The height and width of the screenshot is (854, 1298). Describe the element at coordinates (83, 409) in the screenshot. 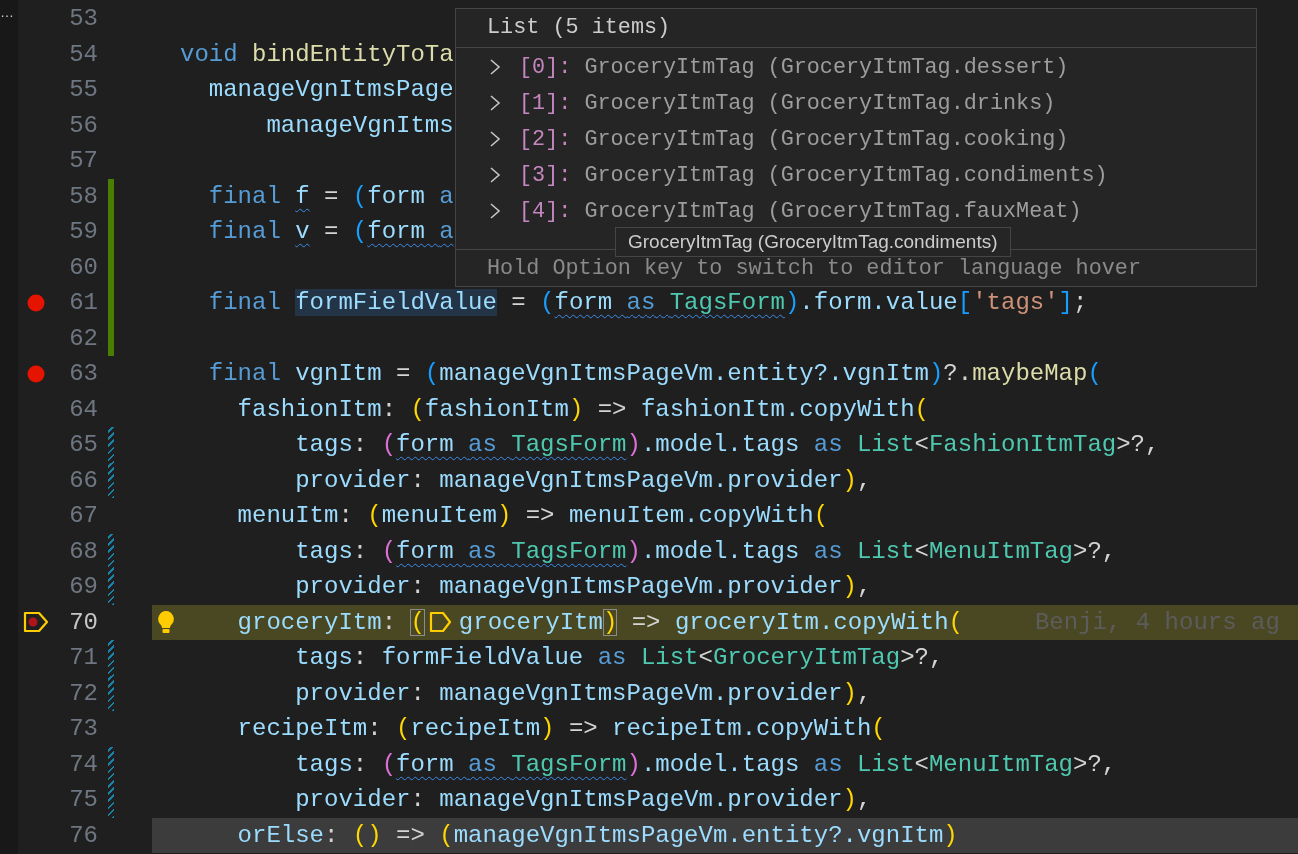

I see `line-number: 64` at that location.